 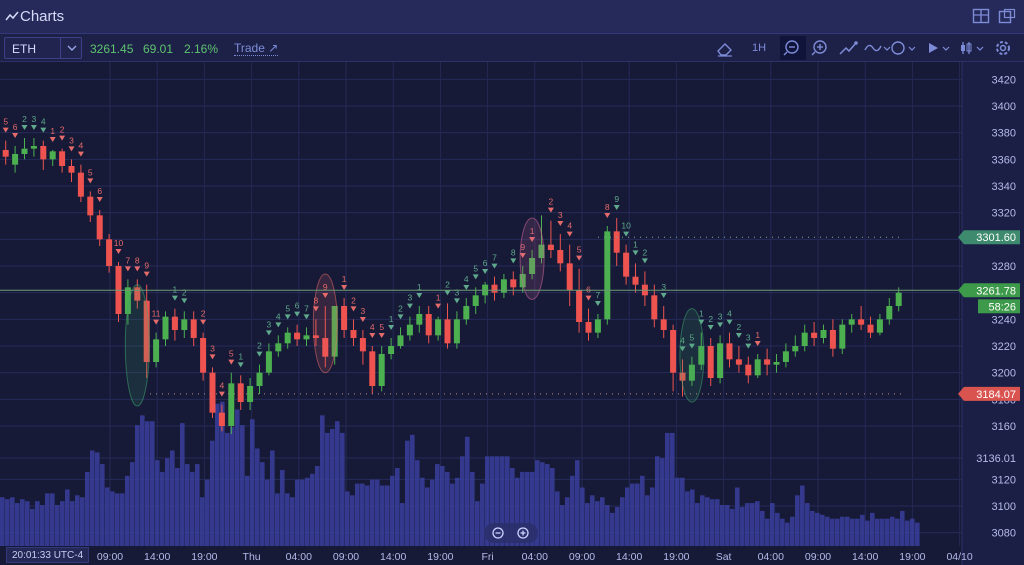 I want to click on cursor-tool-icon, so click(x=939, y=48).